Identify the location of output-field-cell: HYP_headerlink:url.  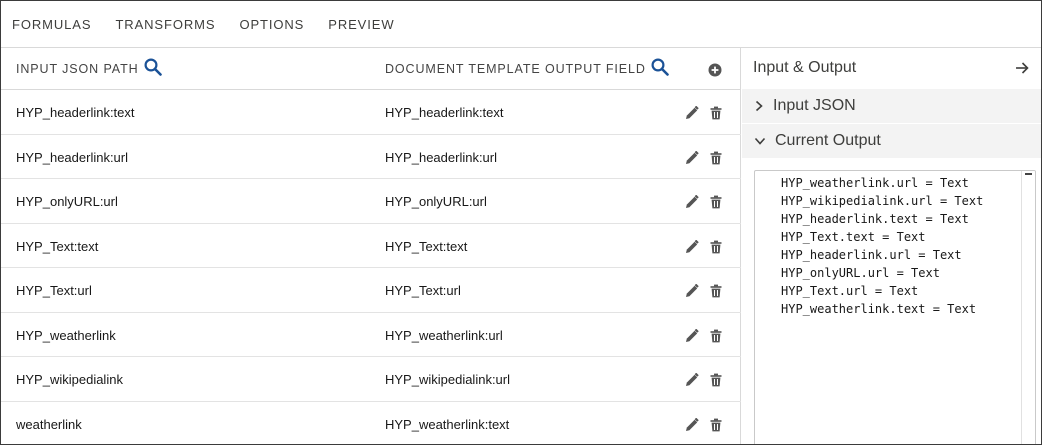
(441, 157).